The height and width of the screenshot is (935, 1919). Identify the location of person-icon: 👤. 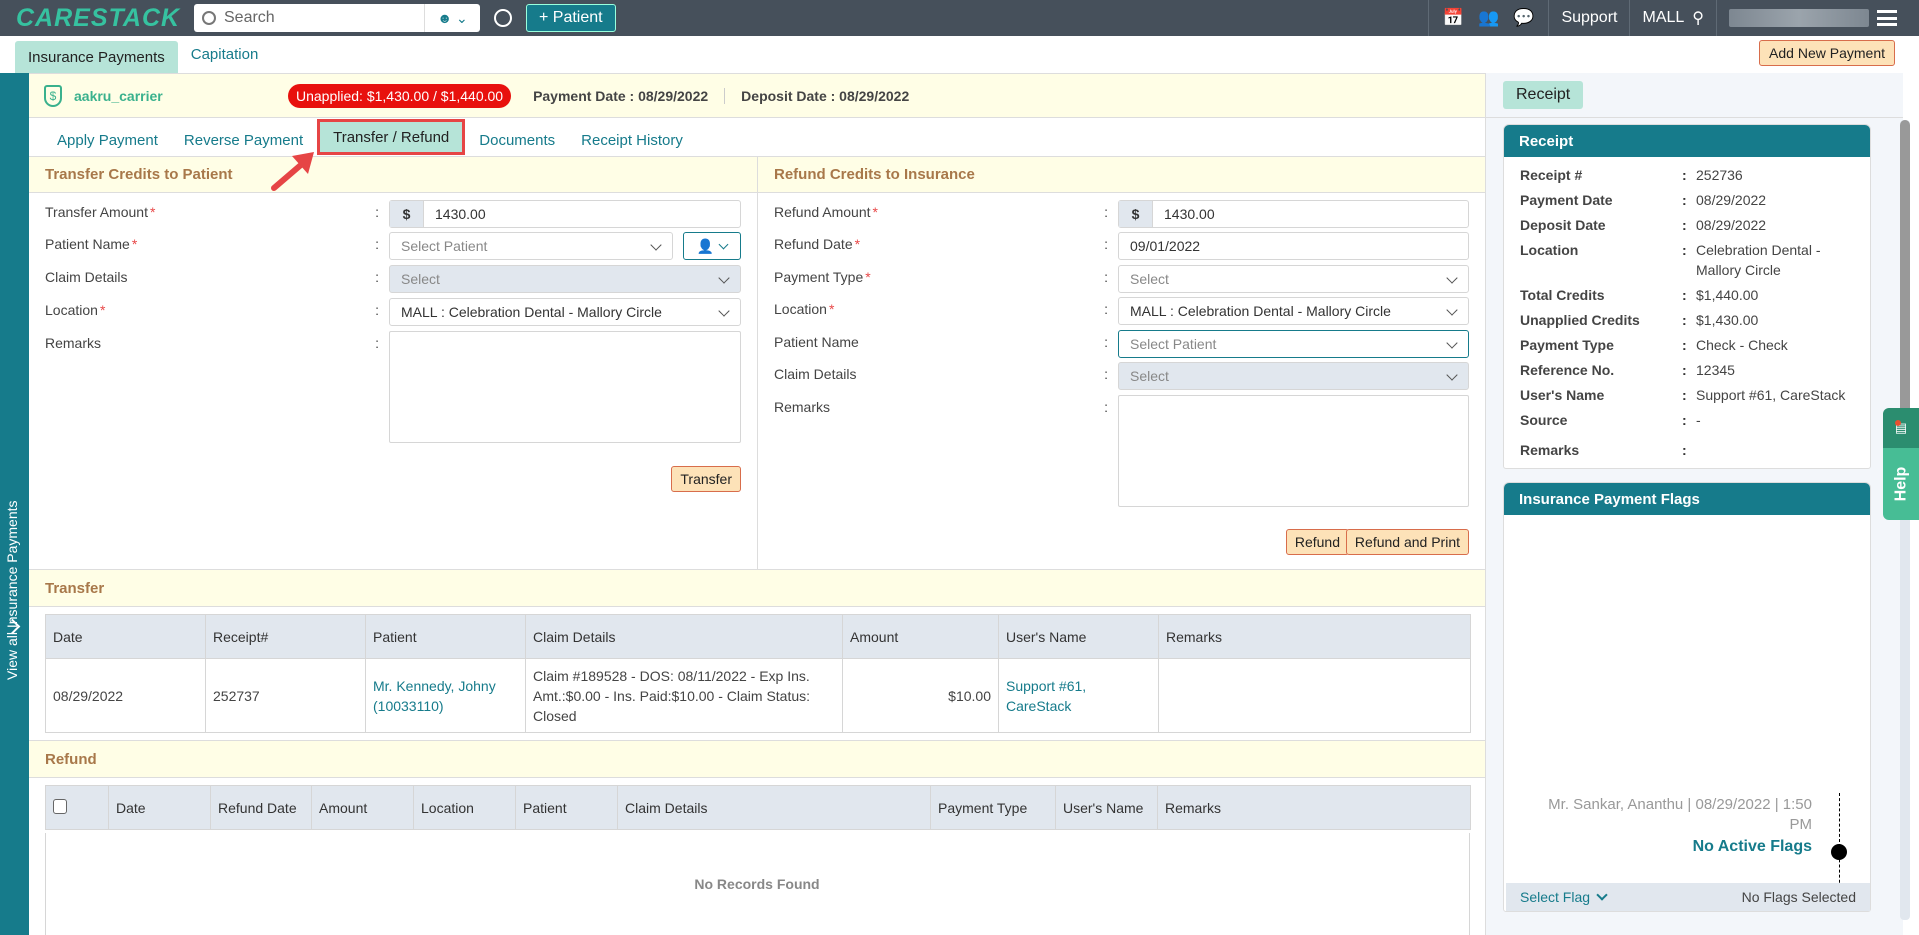
(705, 245).